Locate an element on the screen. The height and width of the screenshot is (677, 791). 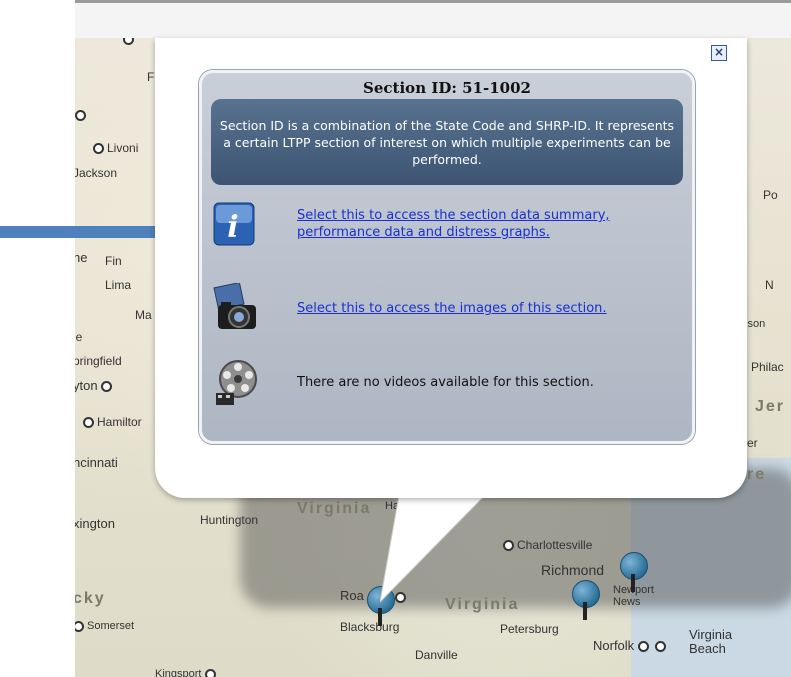
place-hamilton: Hamiltor is located at coordinates (112, 422).